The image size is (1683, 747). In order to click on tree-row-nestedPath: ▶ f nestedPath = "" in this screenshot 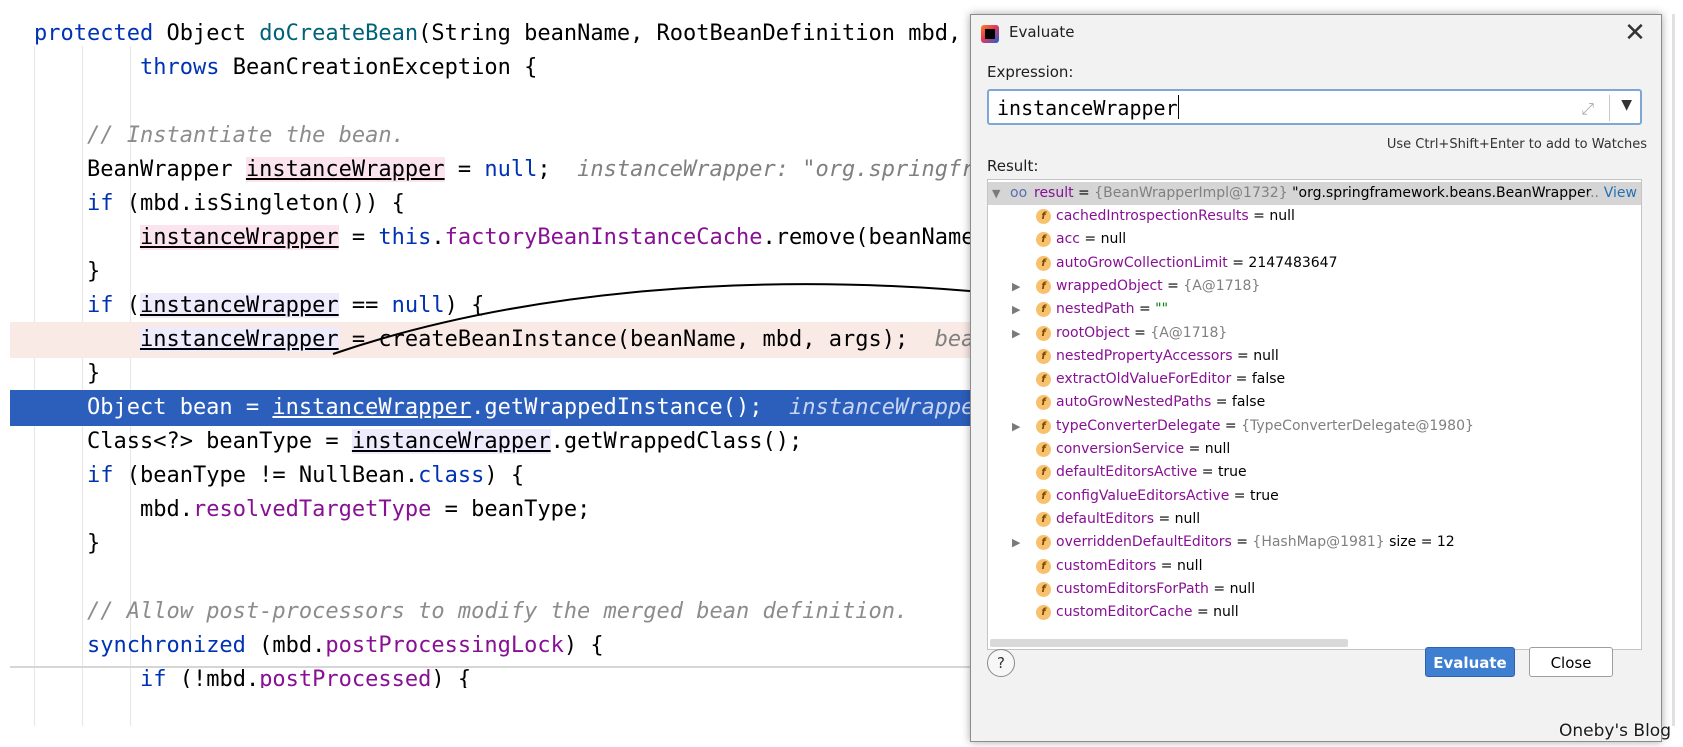, I will do `click(1314, 309)`.